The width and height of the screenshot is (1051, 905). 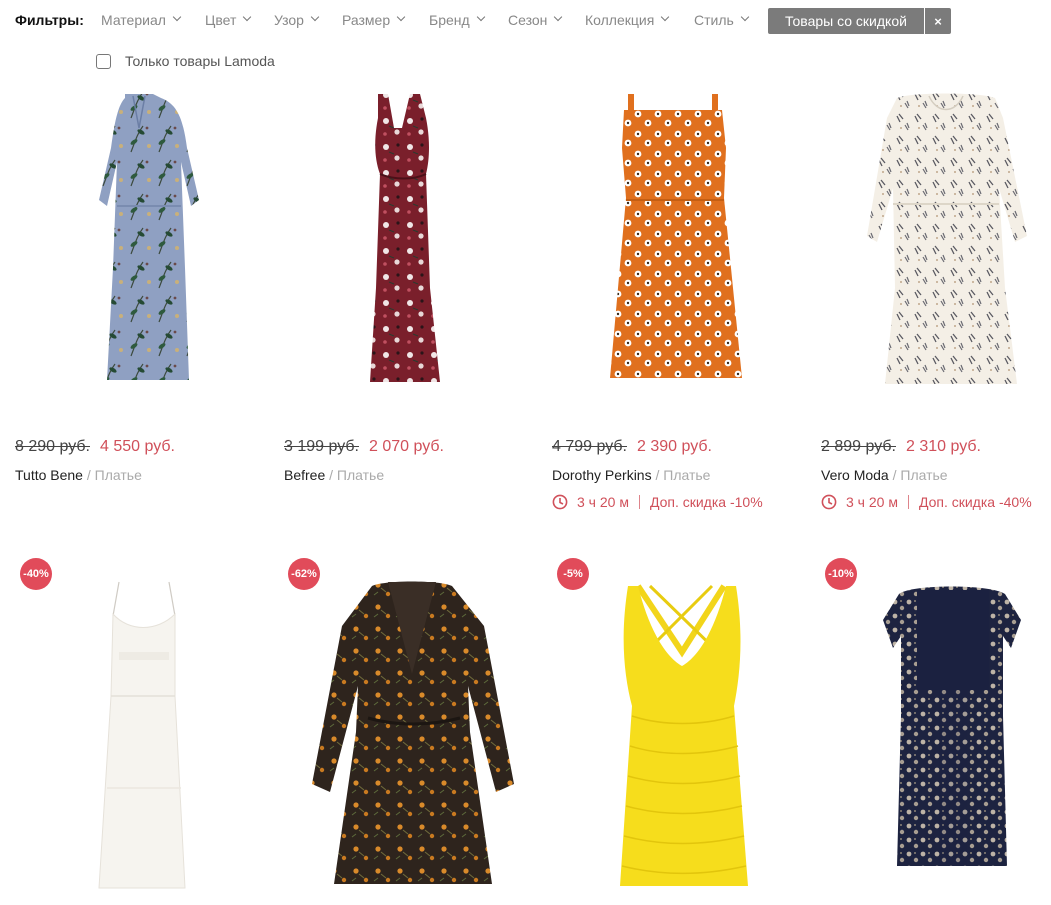 What do you see at coordinates (573, 574) in the screenshot?
I see `discount-badge: -5%` at bounding box center [573, 574].